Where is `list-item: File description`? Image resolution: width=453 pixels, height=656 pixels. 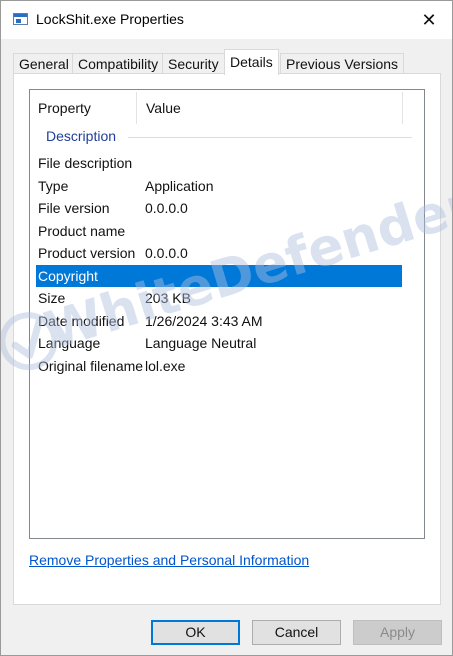
list-item: File description is located at coordinates (219, 163).